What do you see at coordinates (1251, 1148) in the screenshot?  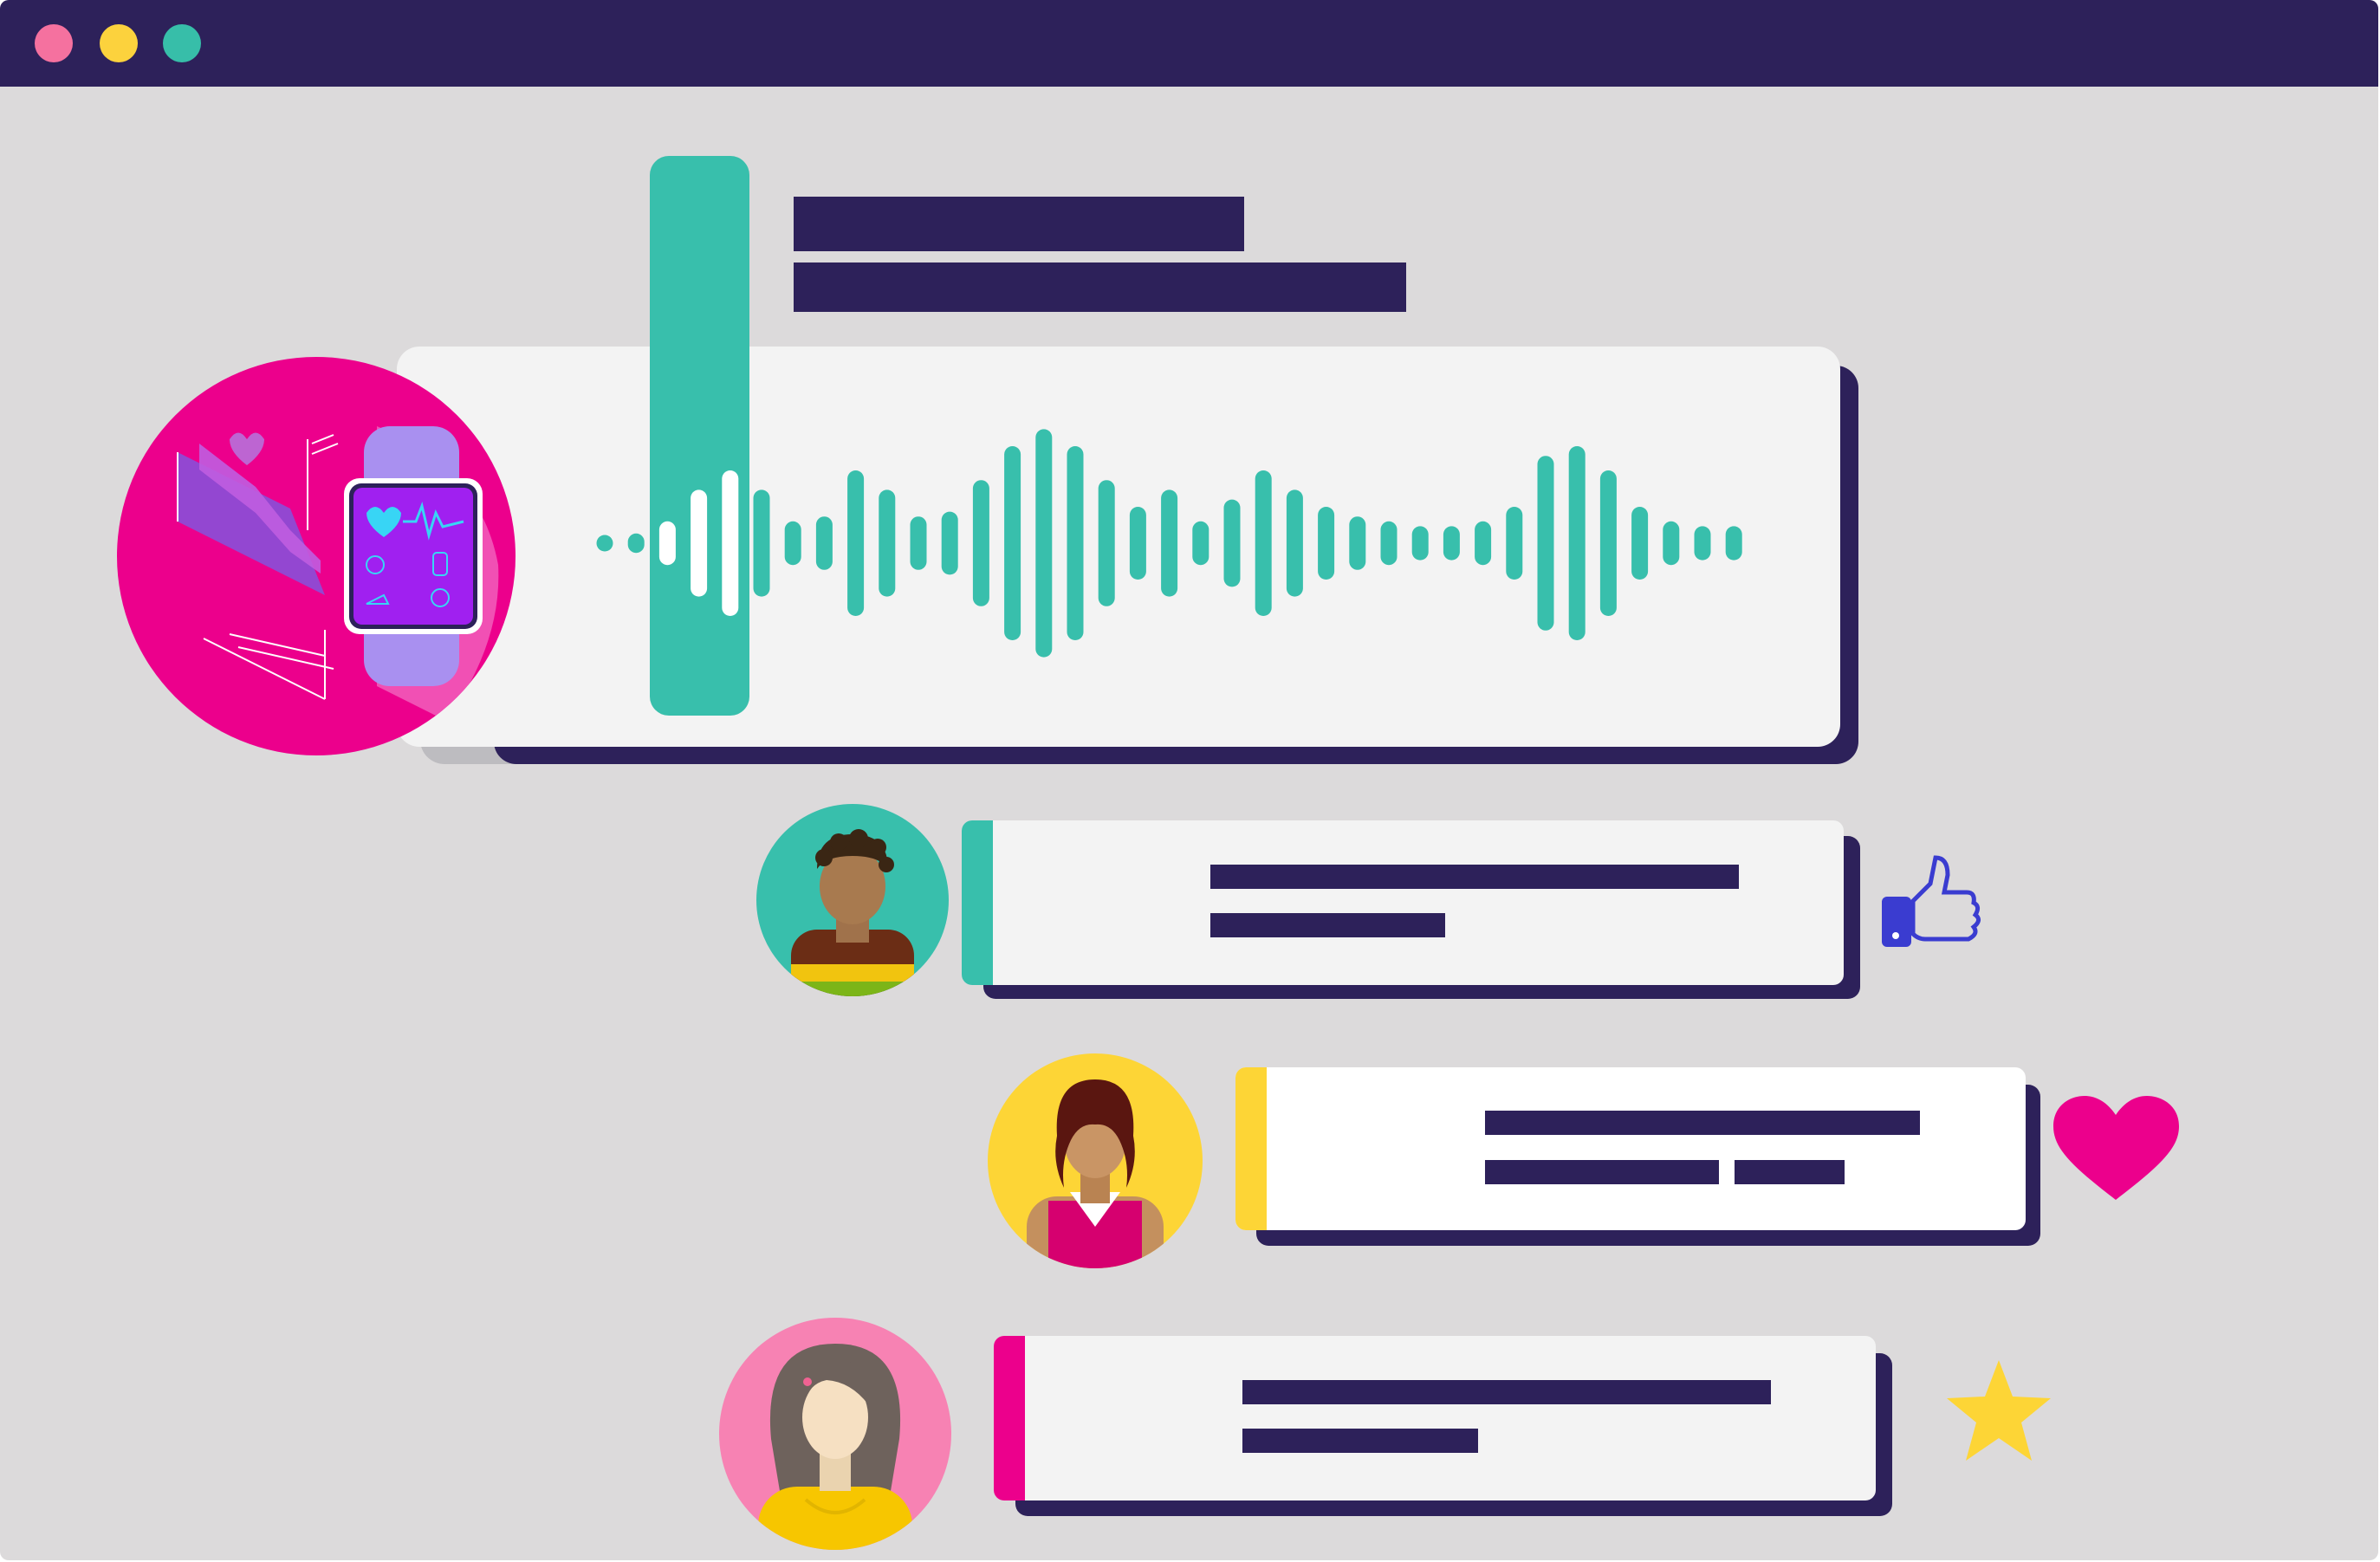 I see `message-2-accent` at bounding box center [1251, 1148].